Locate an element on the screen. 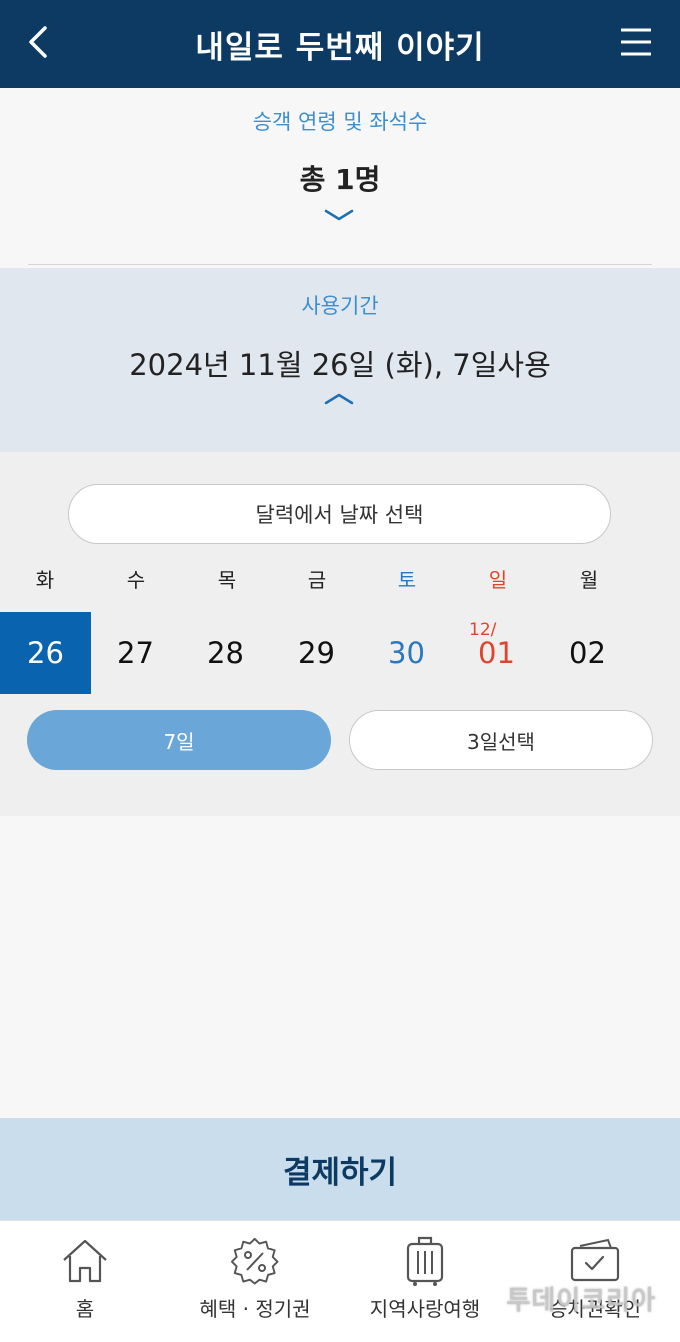  period-value: 2024년 11월 26일 (화), 7일사용 is located at coordinates (340, 365).